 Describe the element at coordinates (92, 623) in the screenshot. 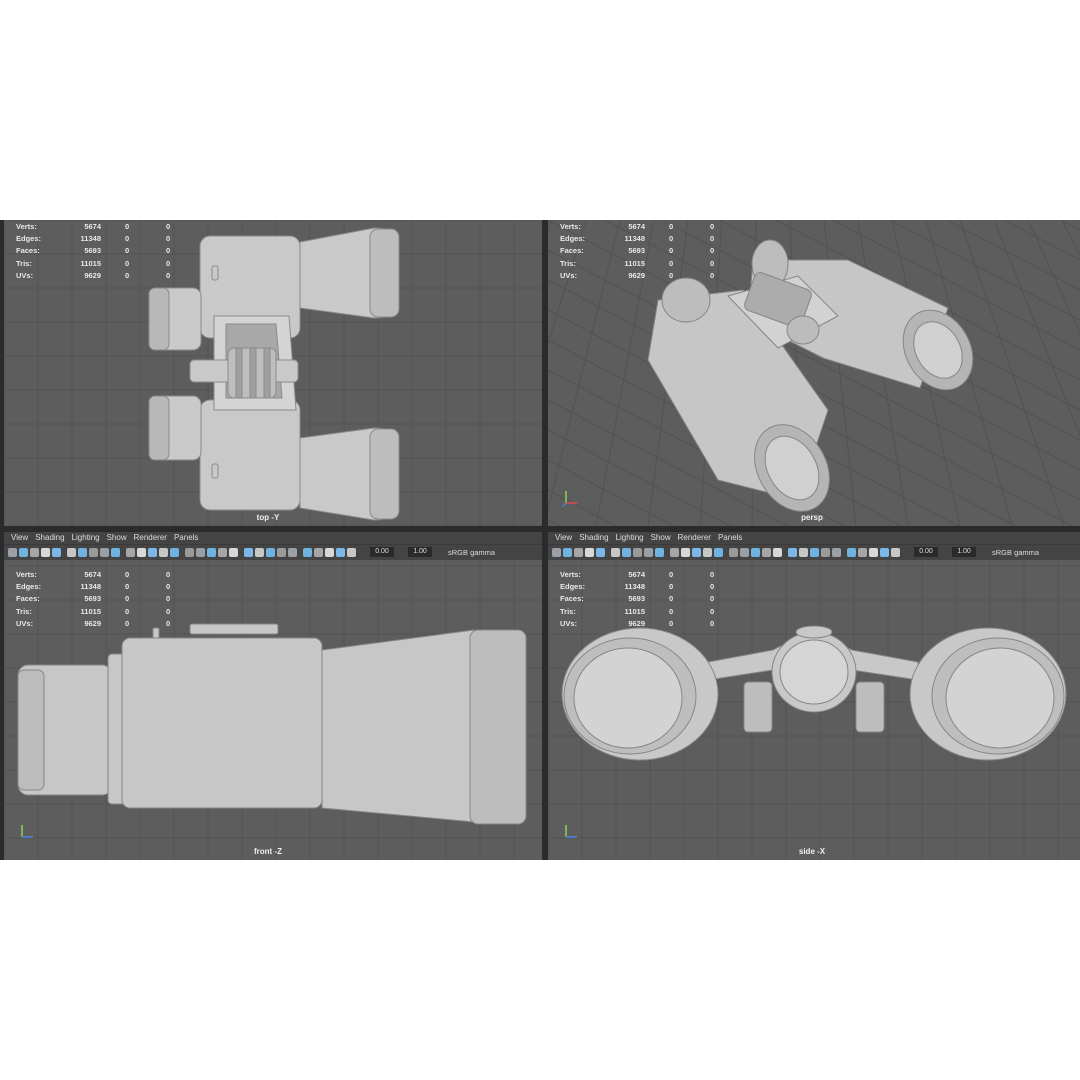

I see `stat-v1: 9629` at that location.